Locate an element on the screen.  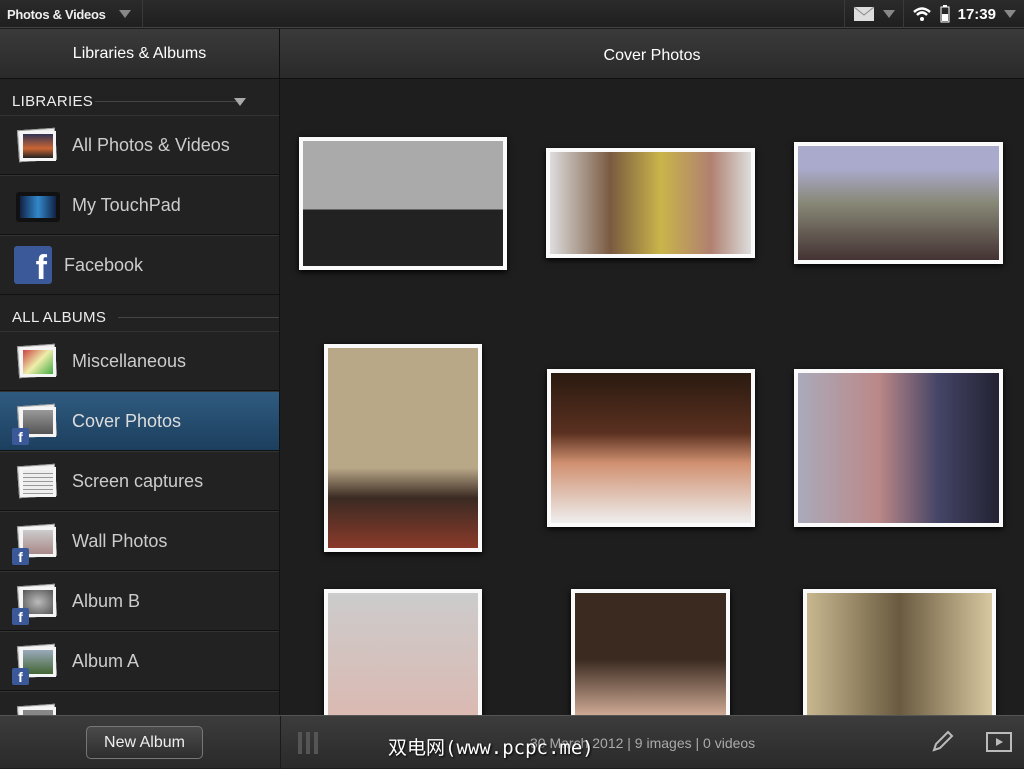
sidebar-item-screen-captures: Screen captures is located at coordinates (139, 481).